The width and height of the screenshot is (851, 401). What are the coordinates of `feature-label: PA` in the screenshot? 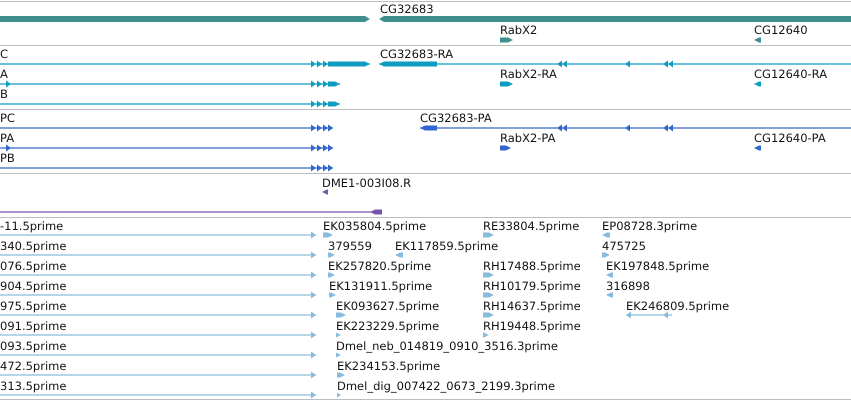 It's located at (7, 138).